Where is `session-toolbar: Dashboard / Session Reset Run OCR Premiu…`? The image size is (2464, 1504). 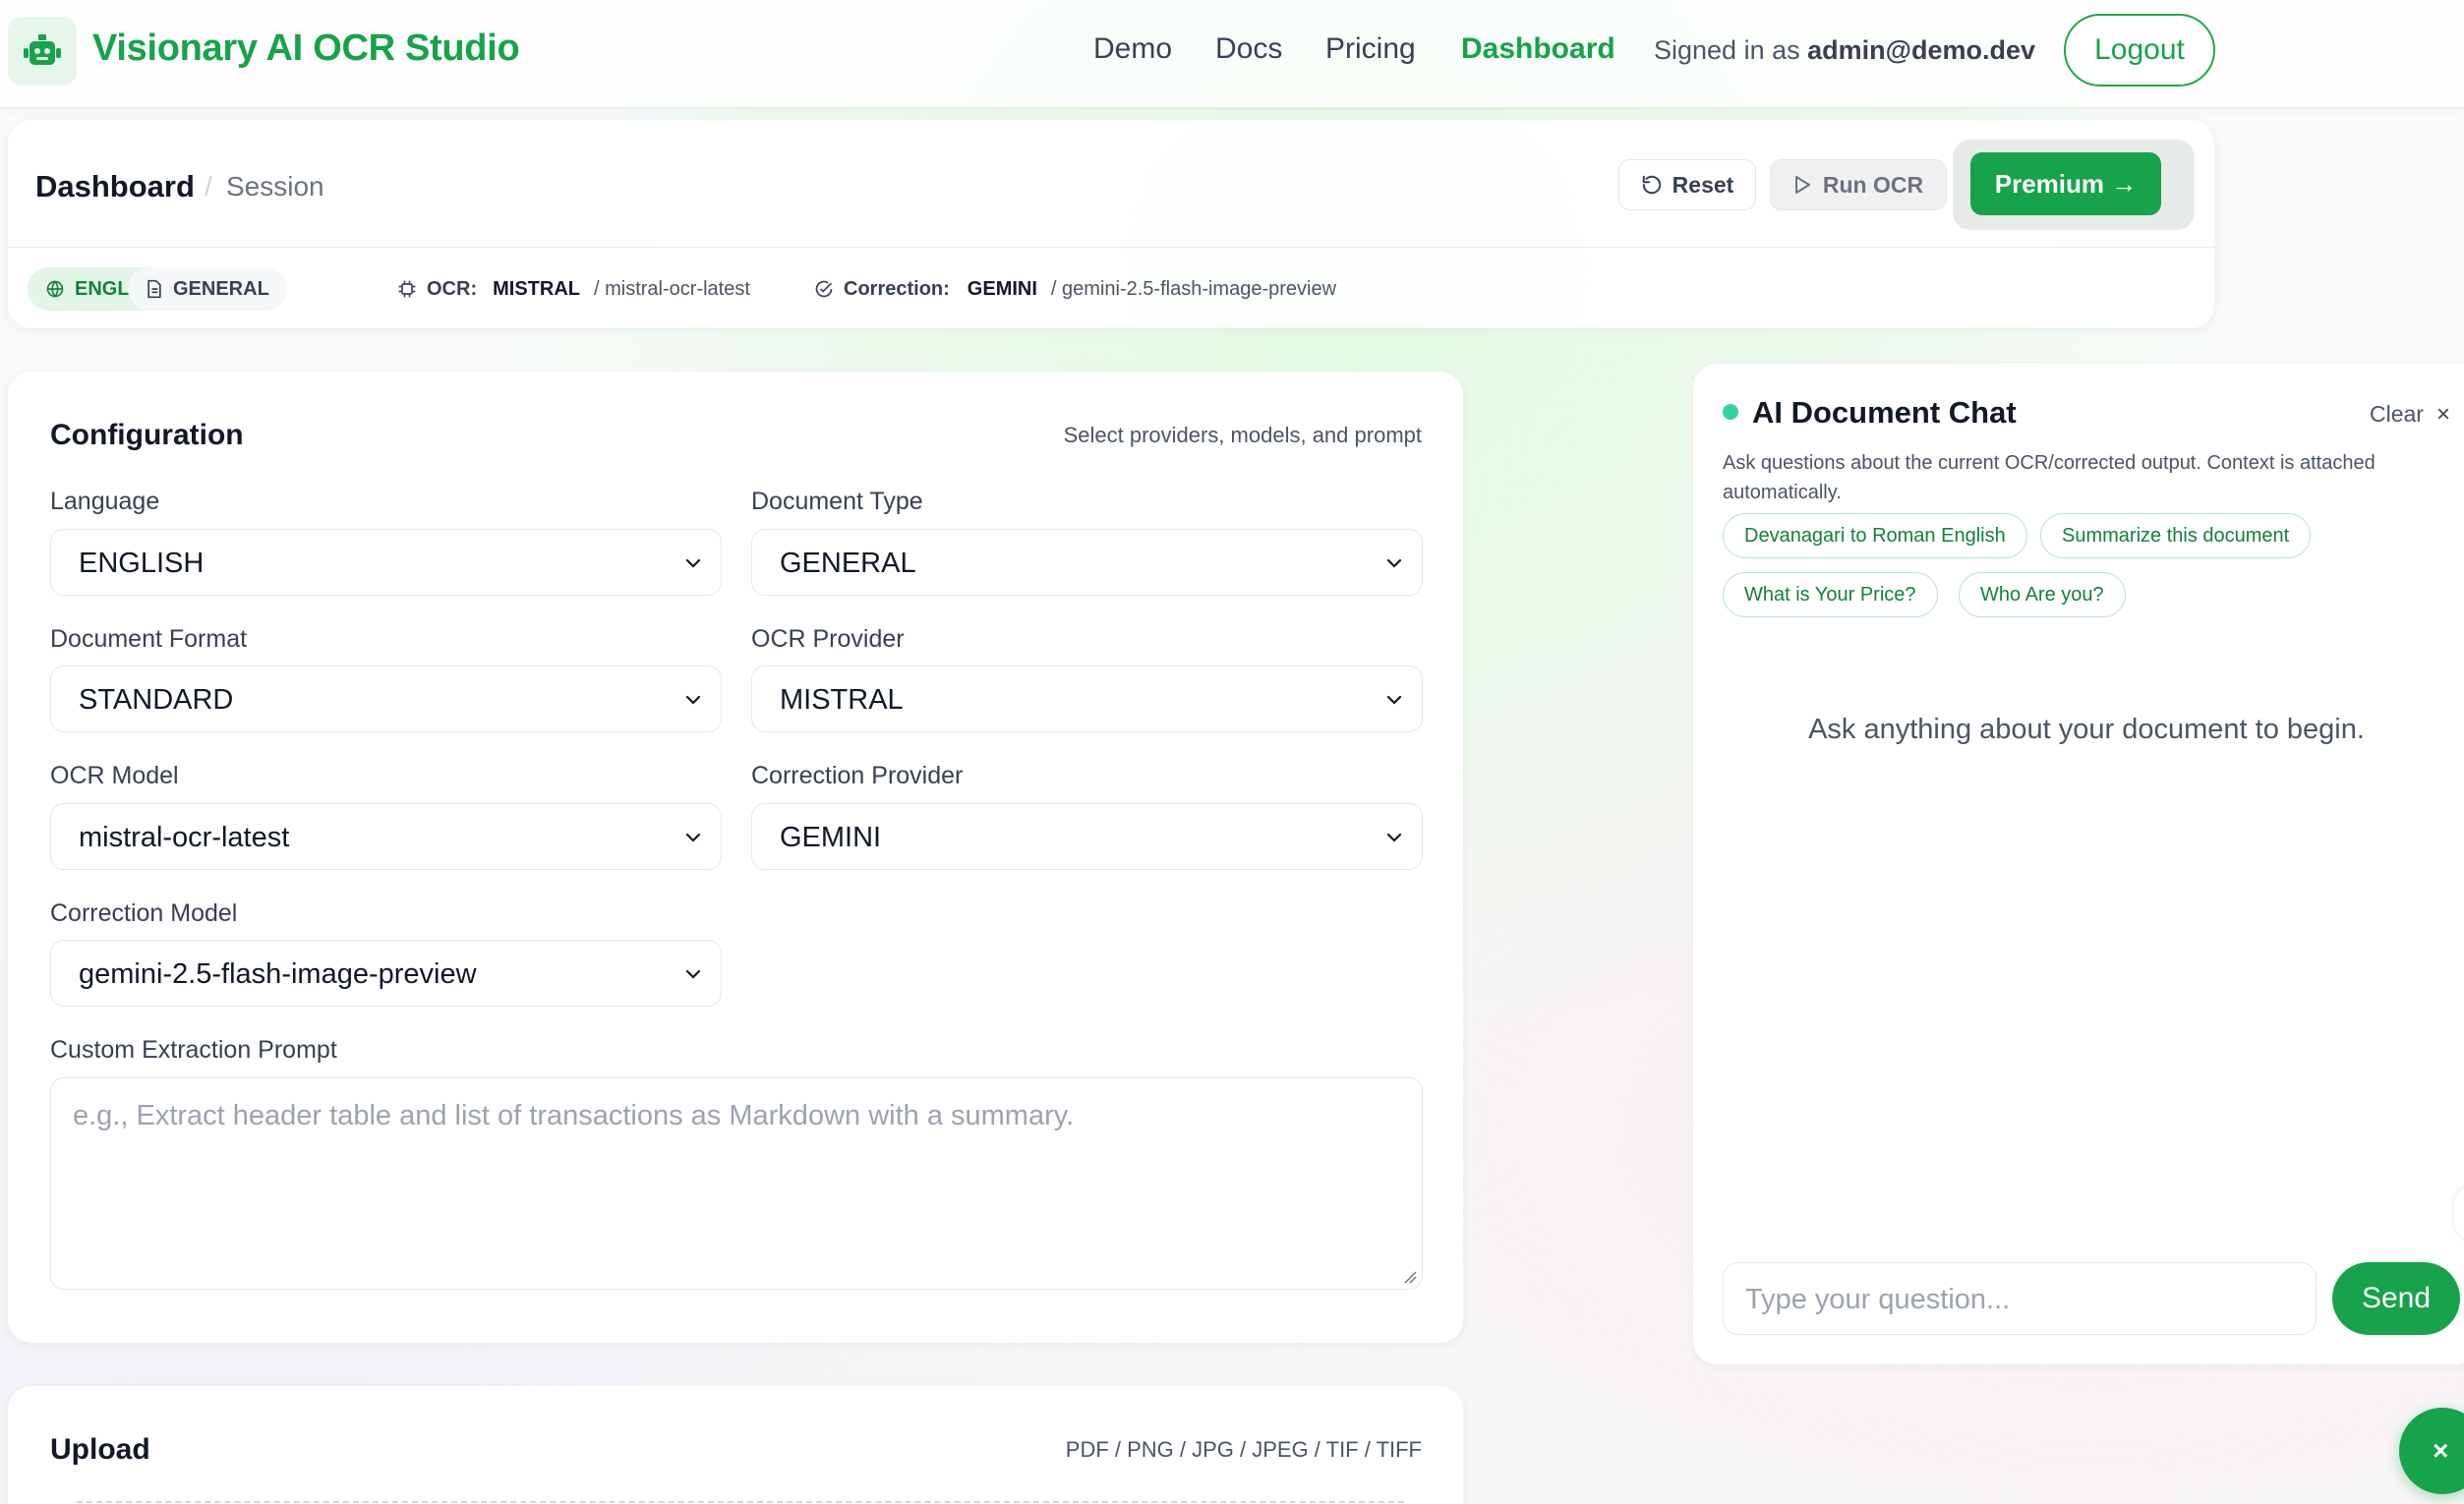 session-toolbar: Dashboard / Session Reset Run OCR Premiu… is located at coordinates (1111, 184).